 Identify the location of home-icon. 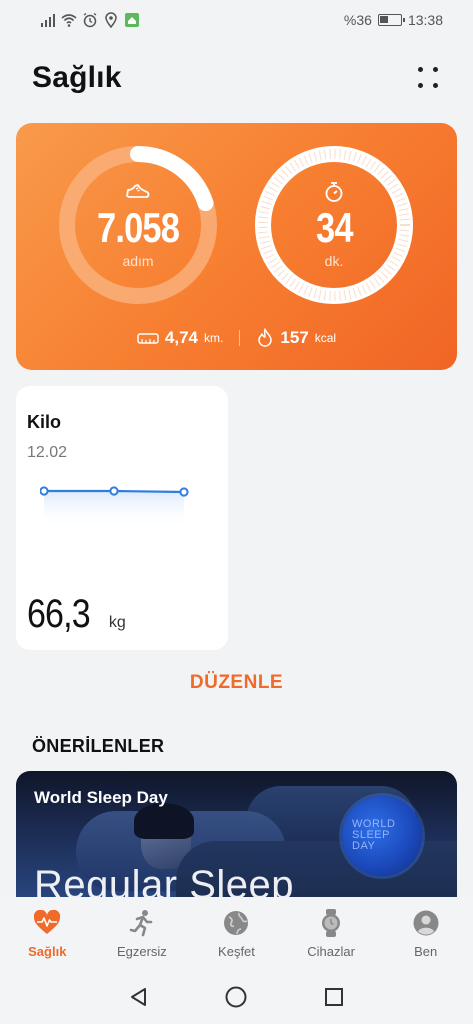
(236, 997).